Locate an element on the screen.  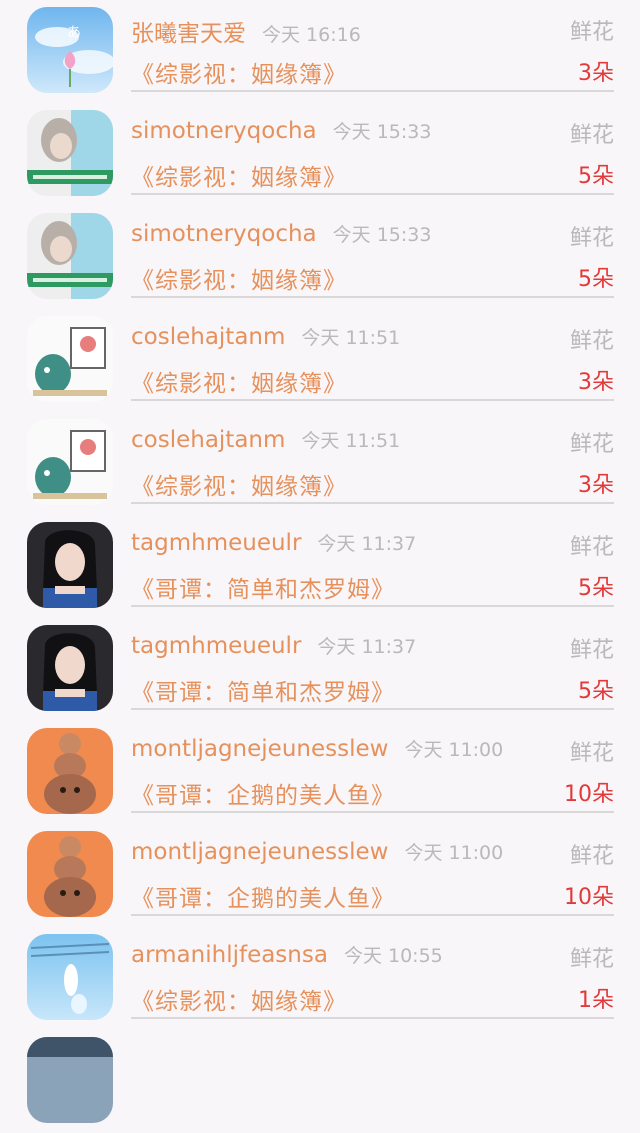
svg-text: あ is located at coordinates (74, 33).